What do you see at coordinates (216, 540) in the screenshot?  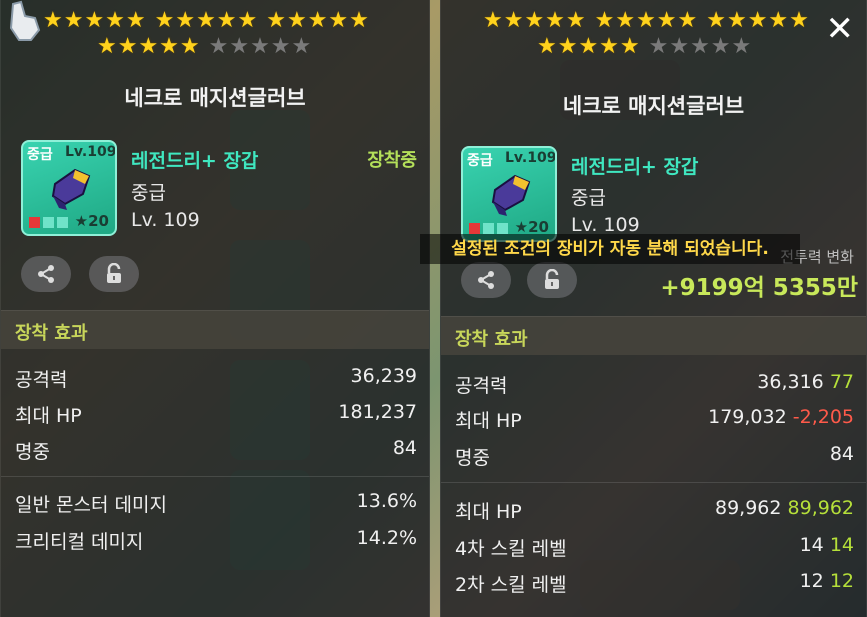 I see `stat-critical-damage: 크리티컬 데미지 14.2%` at bounding box center [216, 540].